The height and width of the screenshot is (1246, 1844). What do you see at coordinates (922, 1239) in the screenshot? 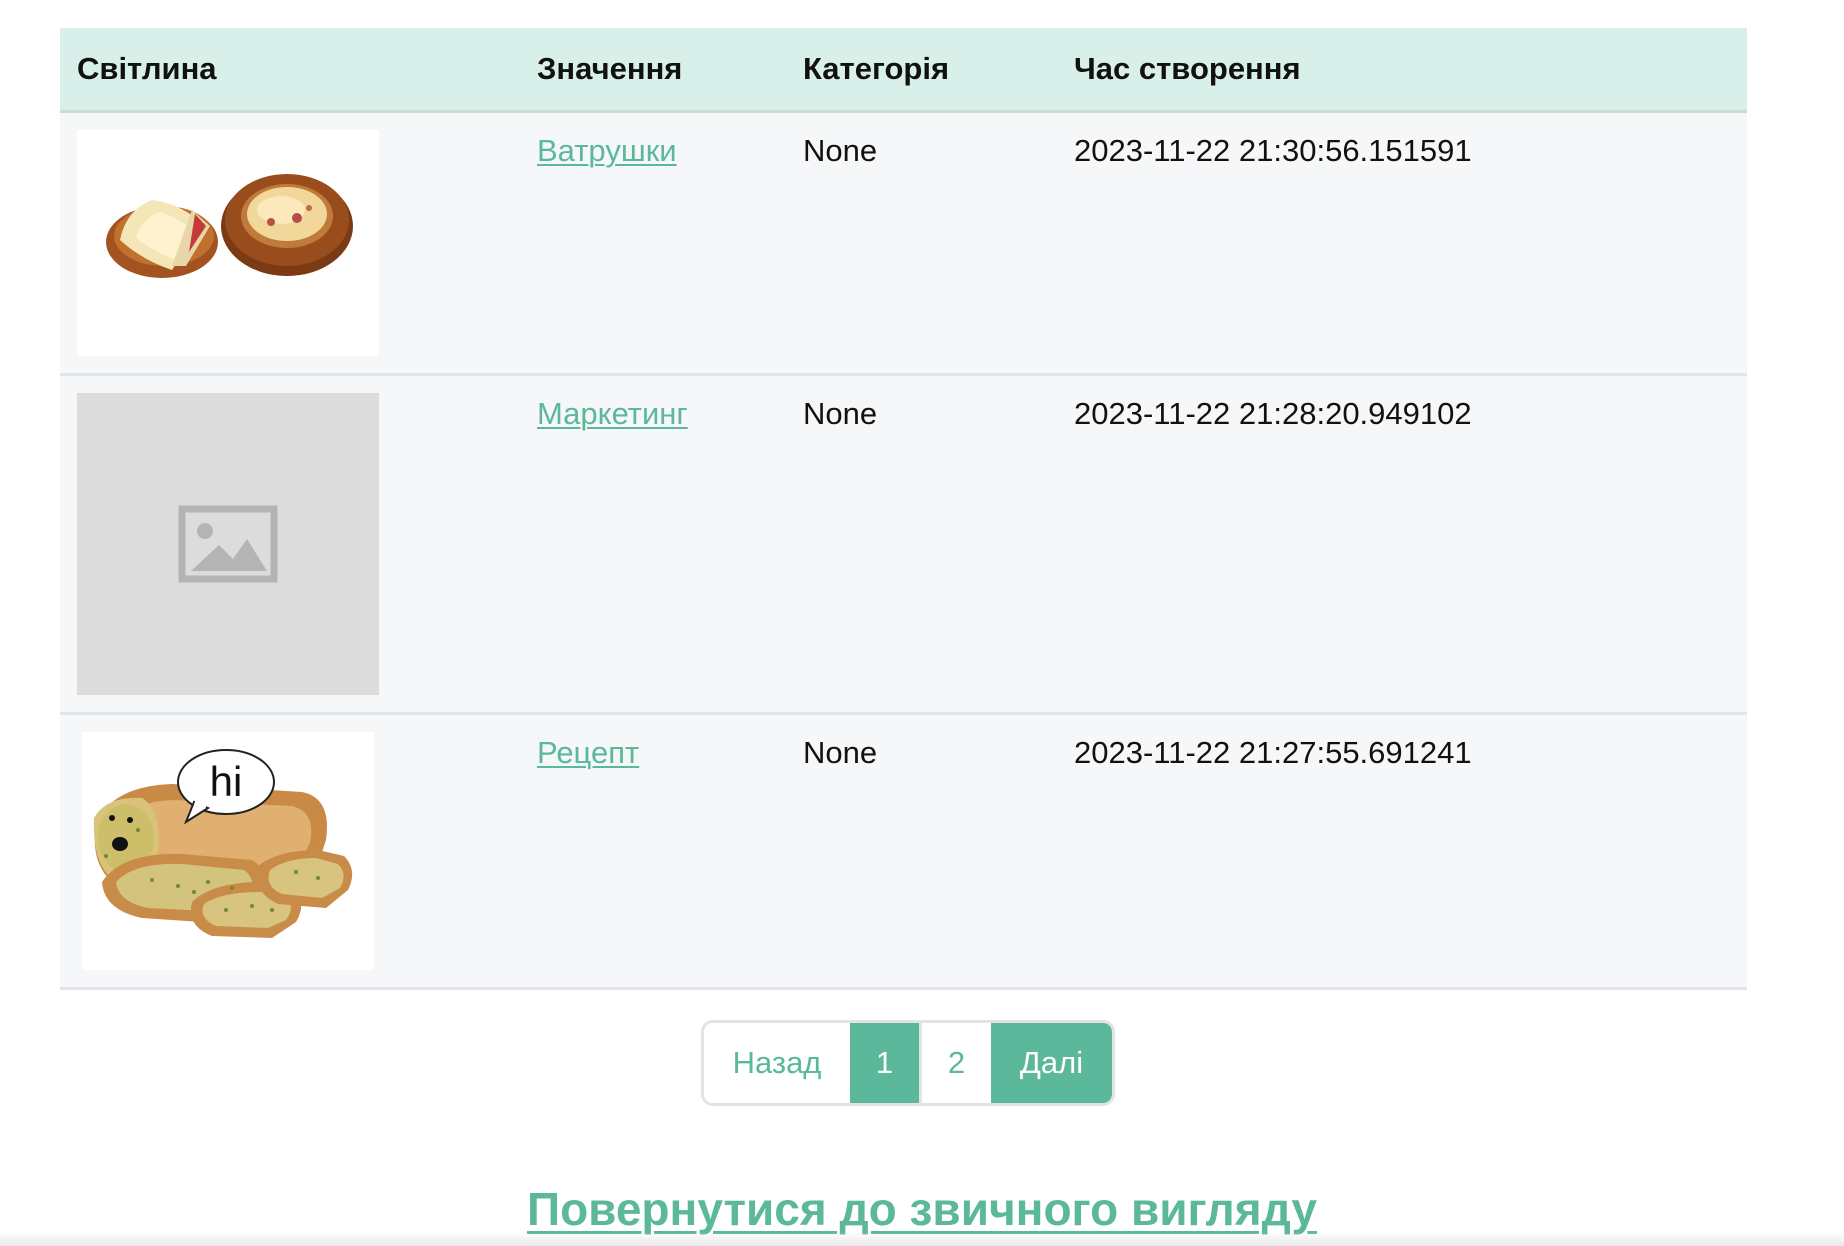
I see `bottom-fade` at bounding box center [922, 1239].